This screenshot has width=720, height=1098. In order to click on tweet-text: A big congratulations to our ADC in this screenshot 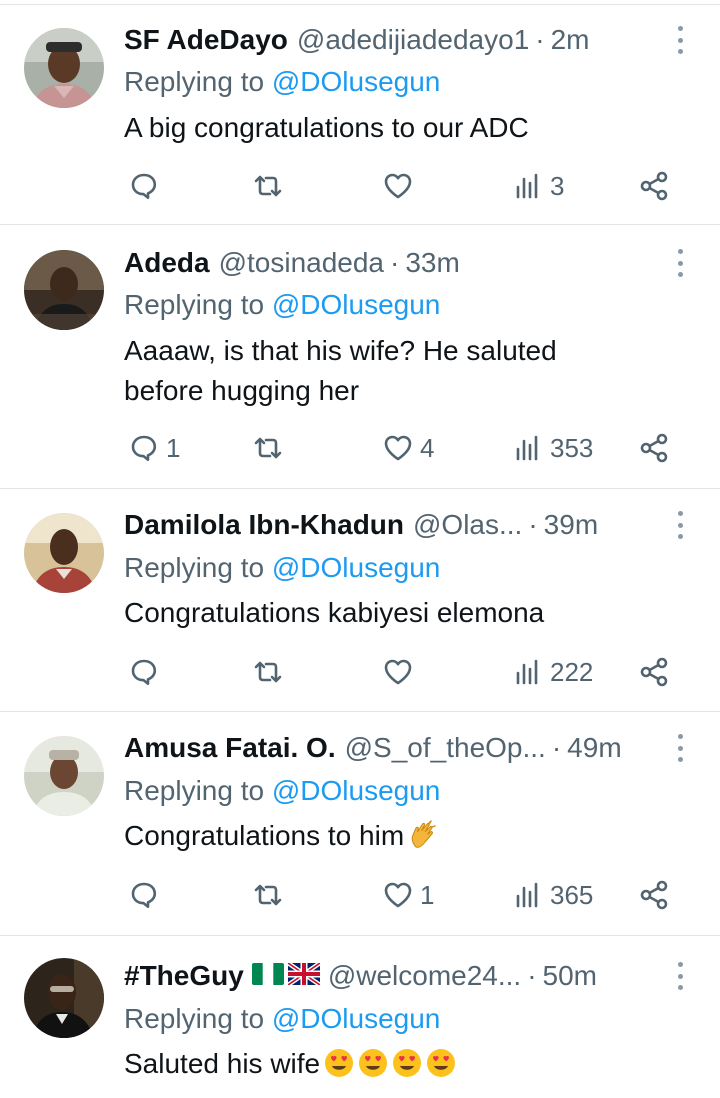, I will do `click(384, 128)`.